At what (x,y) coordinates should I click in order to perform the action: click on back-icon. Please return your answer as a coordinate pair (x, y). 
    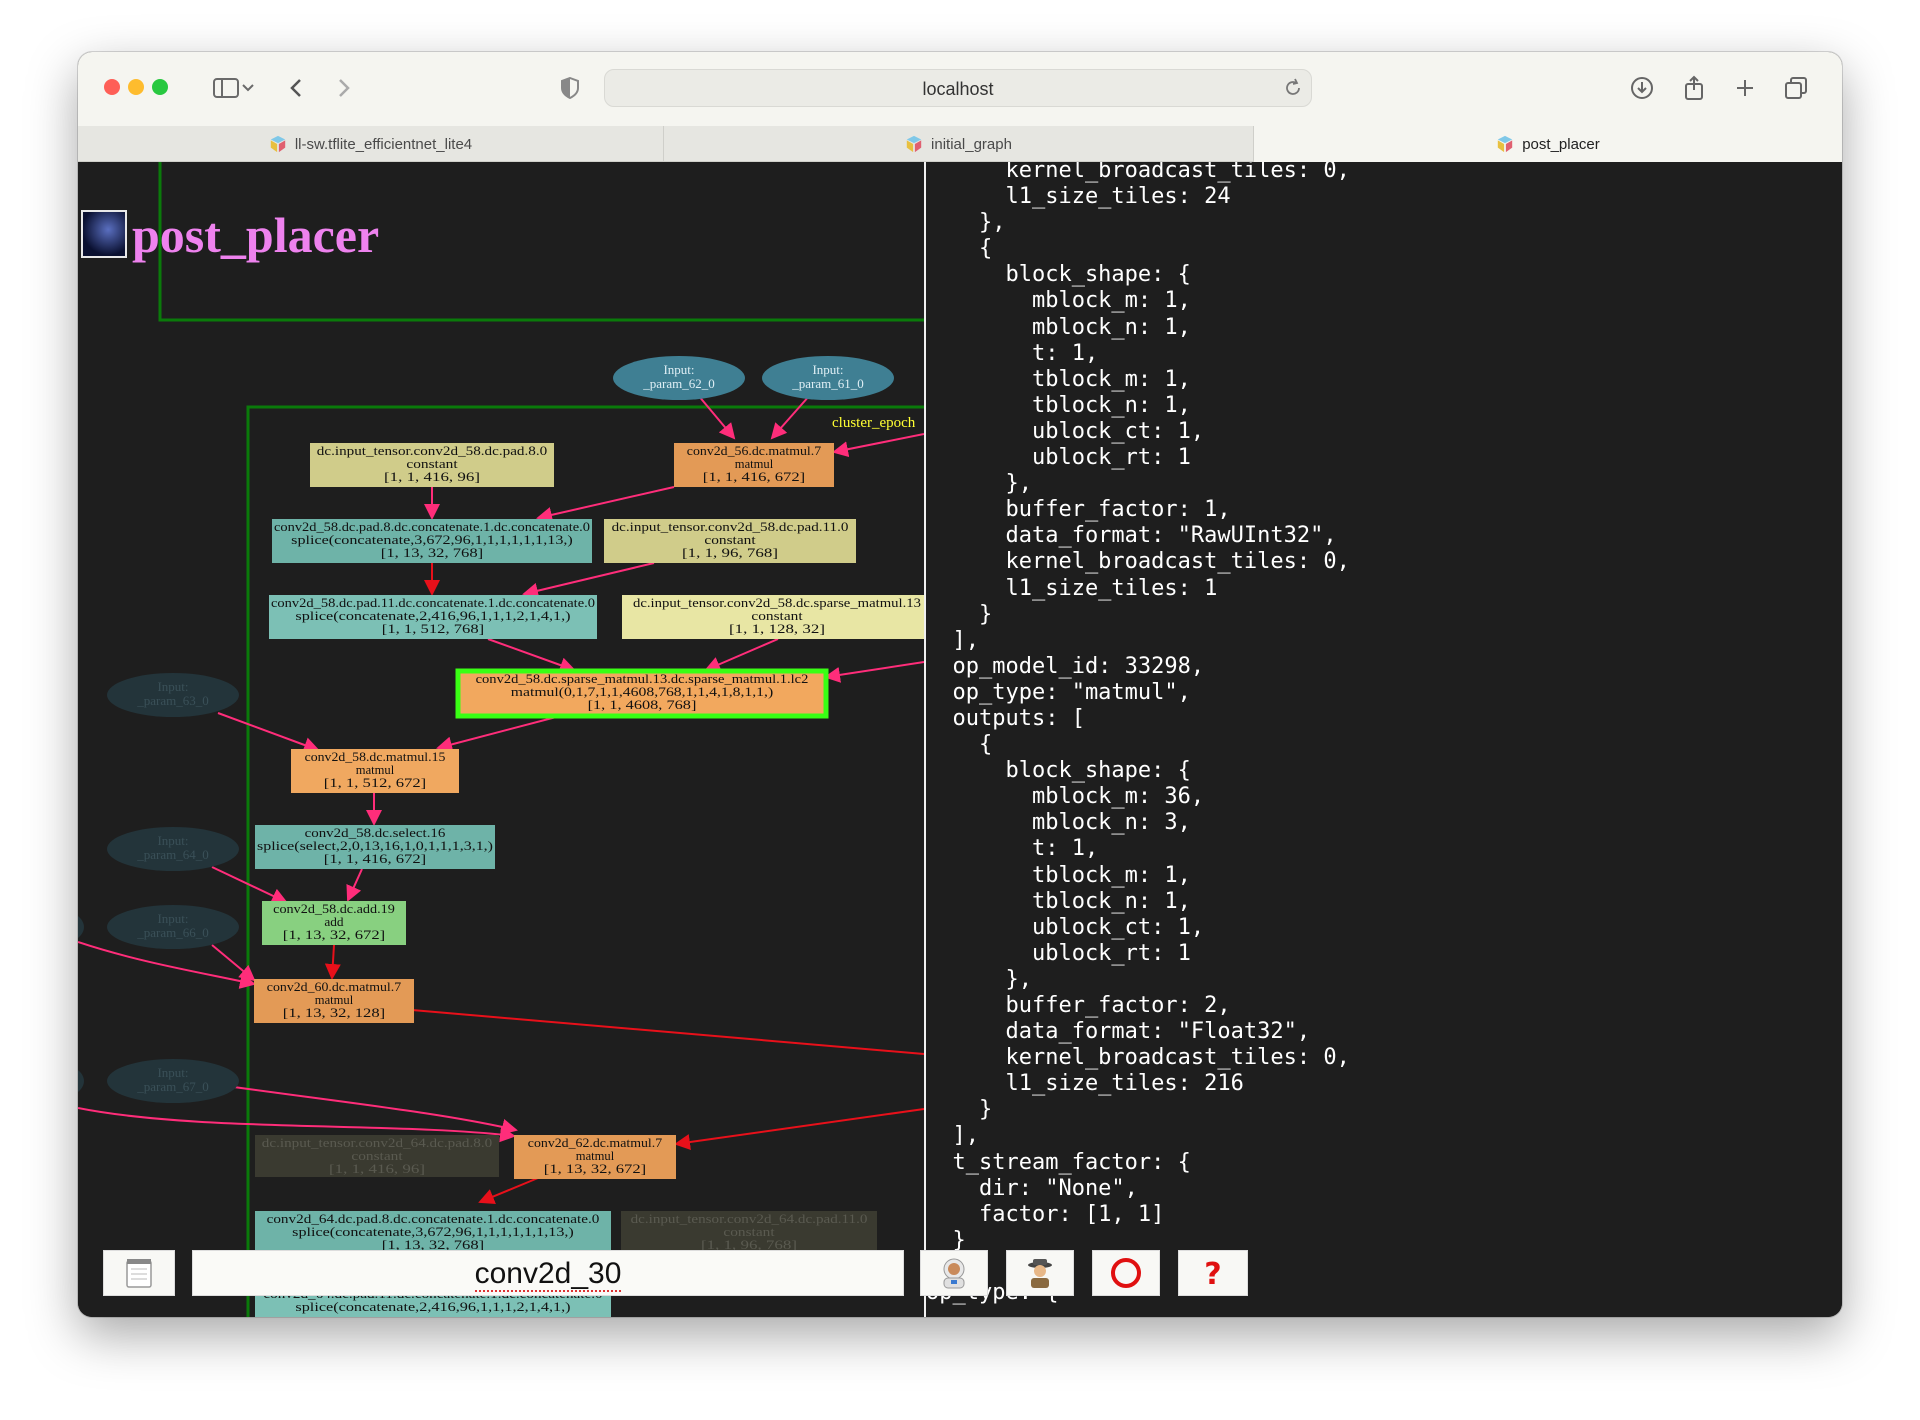
    Looking at the image, I should click on (296, 88).